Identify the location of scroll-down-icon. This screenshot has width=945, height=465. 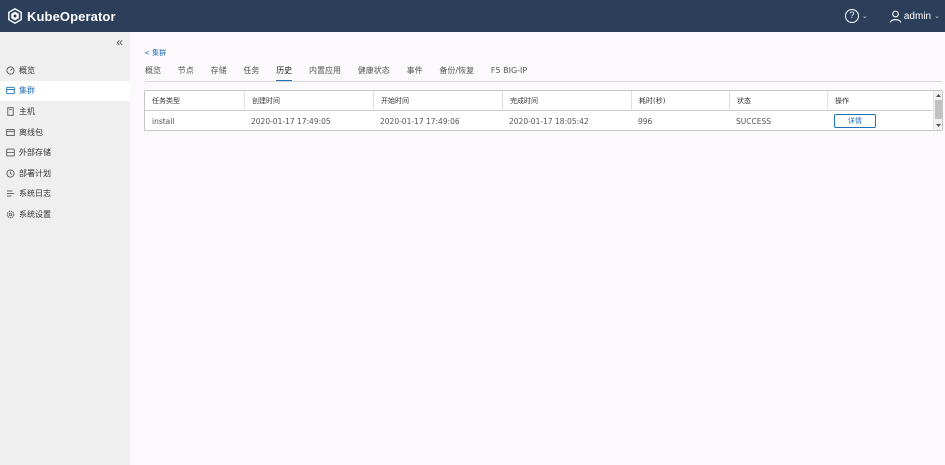
(938, 125).